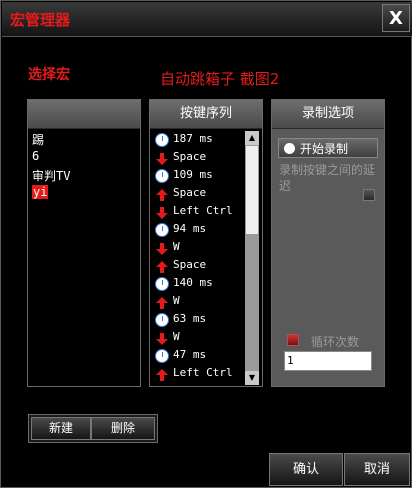  Describe the element at coordinates (190, 228) in the screenshot. I see `key-sequence-text: 94 ms` at that location.